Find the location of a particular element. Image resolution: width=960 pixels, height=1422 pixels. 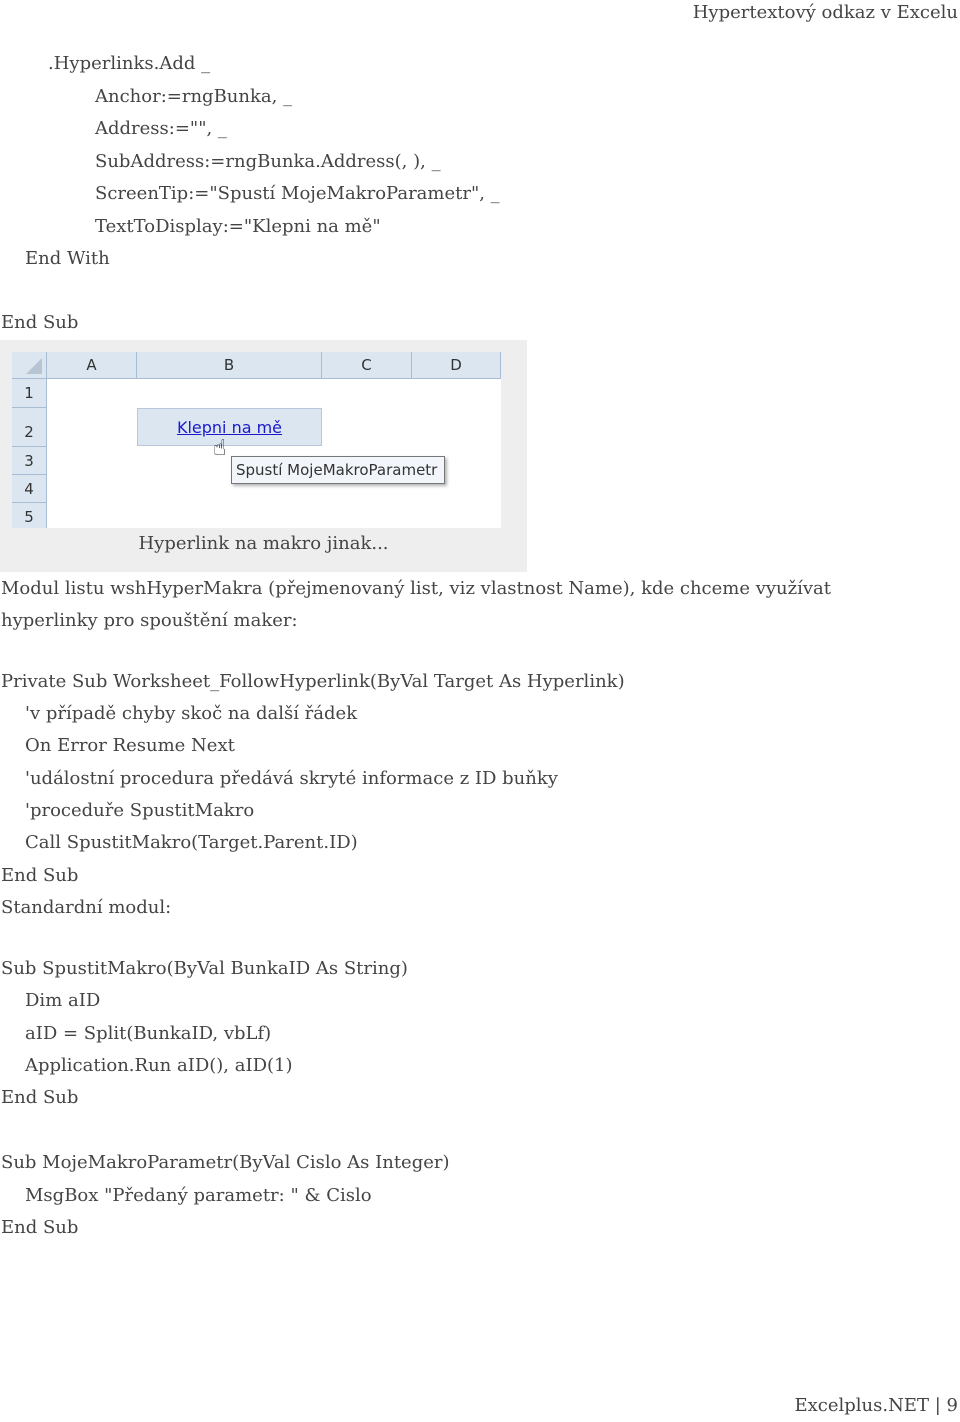

paragraph-line: hyperlinky pro spouštění maker: is located at coordinates (149, 620).